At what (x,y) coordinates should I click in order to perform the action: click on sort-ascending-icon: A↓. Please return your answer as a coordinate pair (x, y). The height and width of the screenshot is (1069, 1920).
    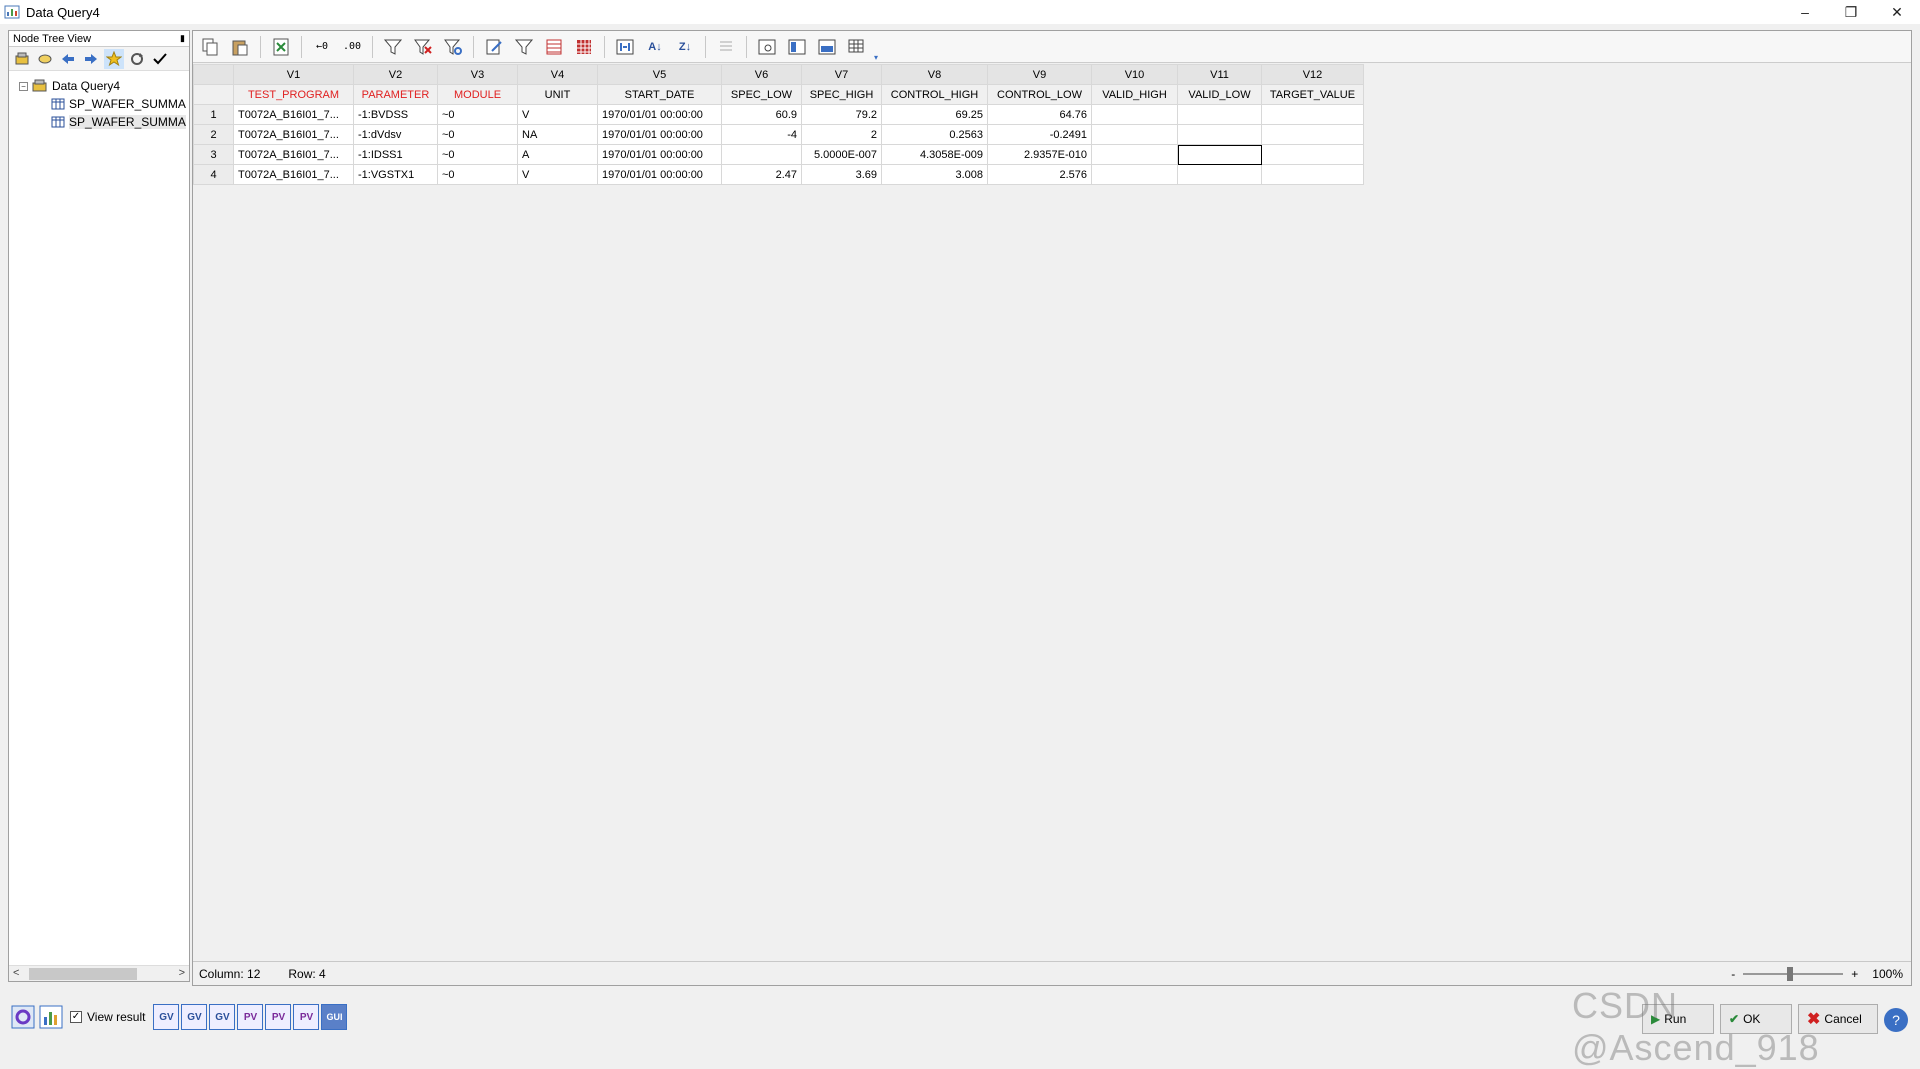
    Looking at the image, I should click on (655, 47).